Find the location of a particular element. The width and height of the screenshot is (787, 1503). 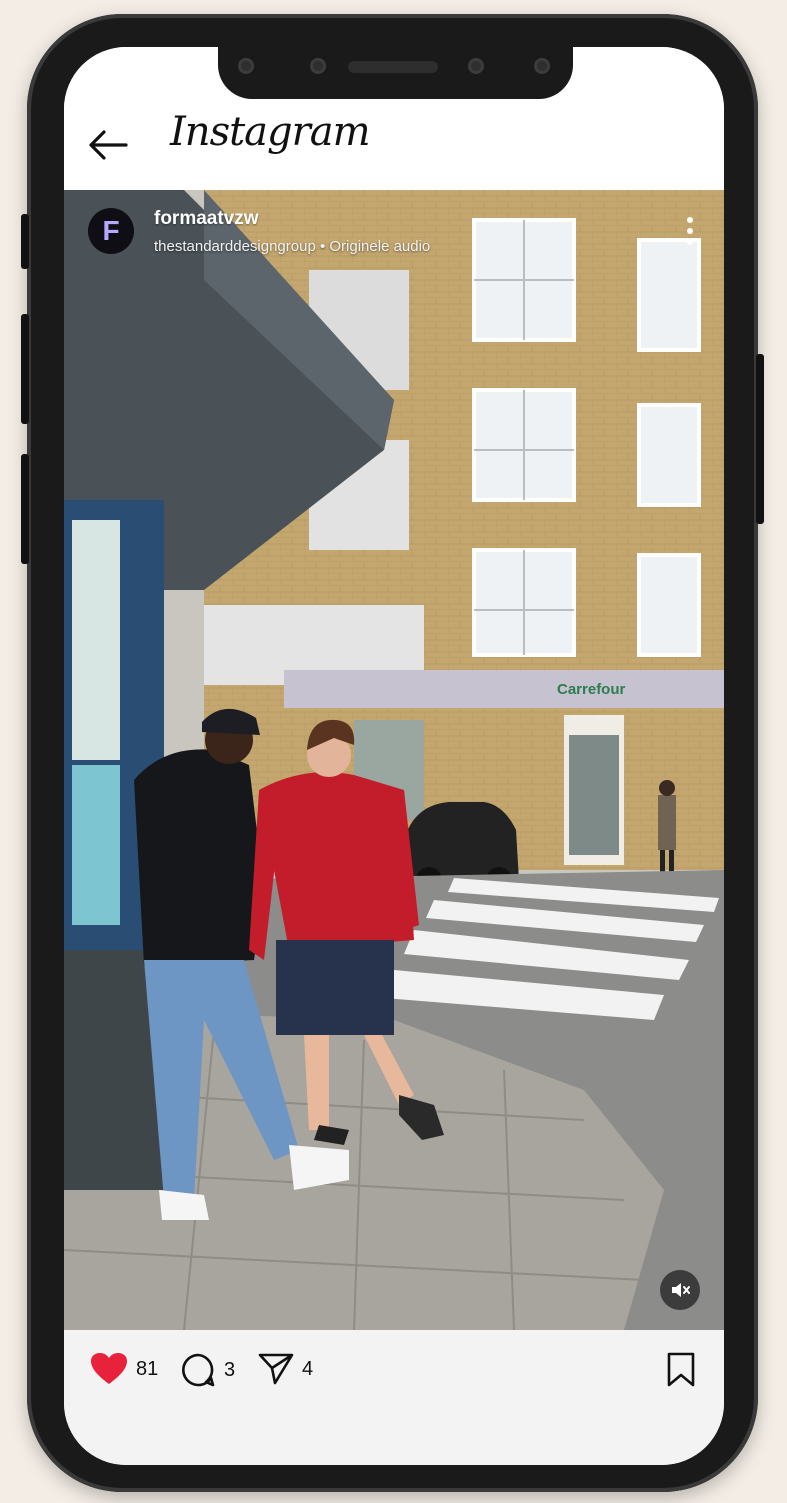

share-count: 4 is located at coordinates (308, 1368).